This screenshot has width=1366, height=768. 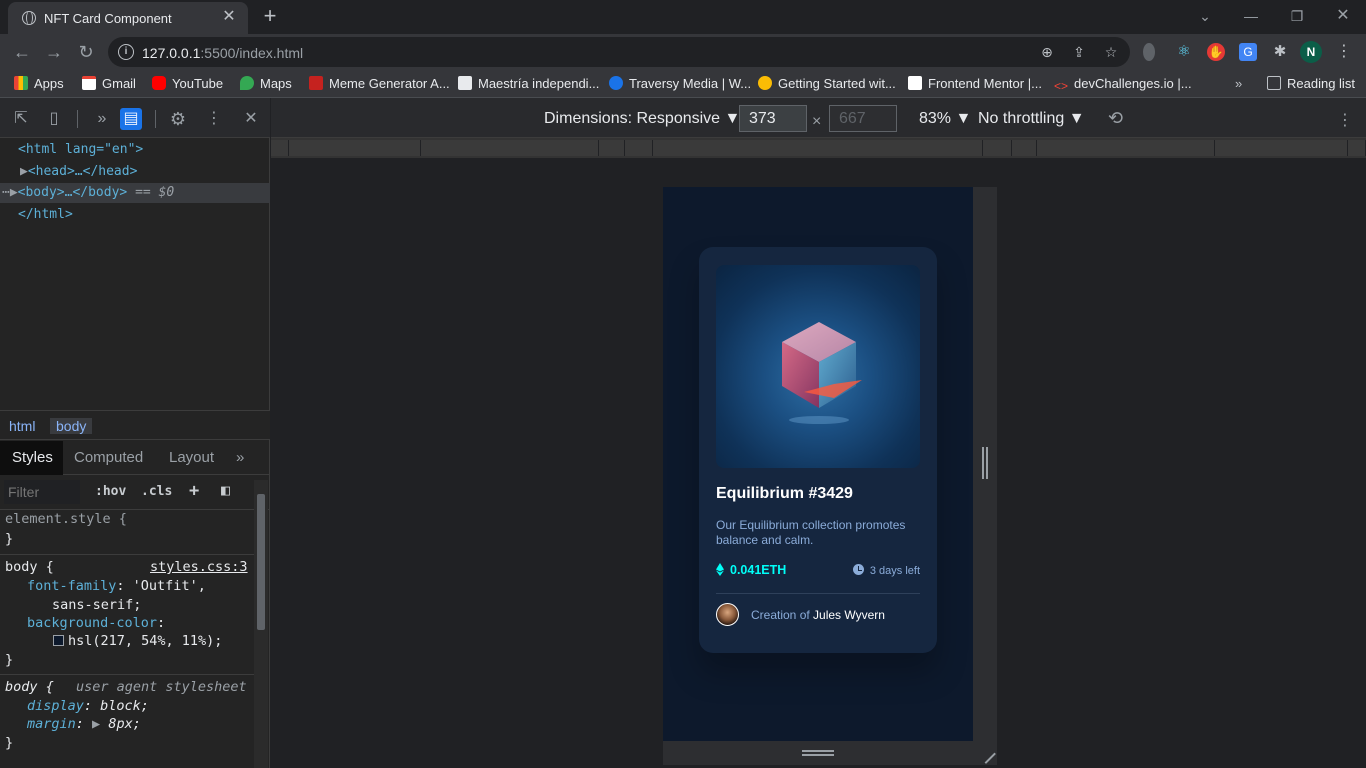 I want to click on breadcrumb-html: html, so click(x=22, y=426).